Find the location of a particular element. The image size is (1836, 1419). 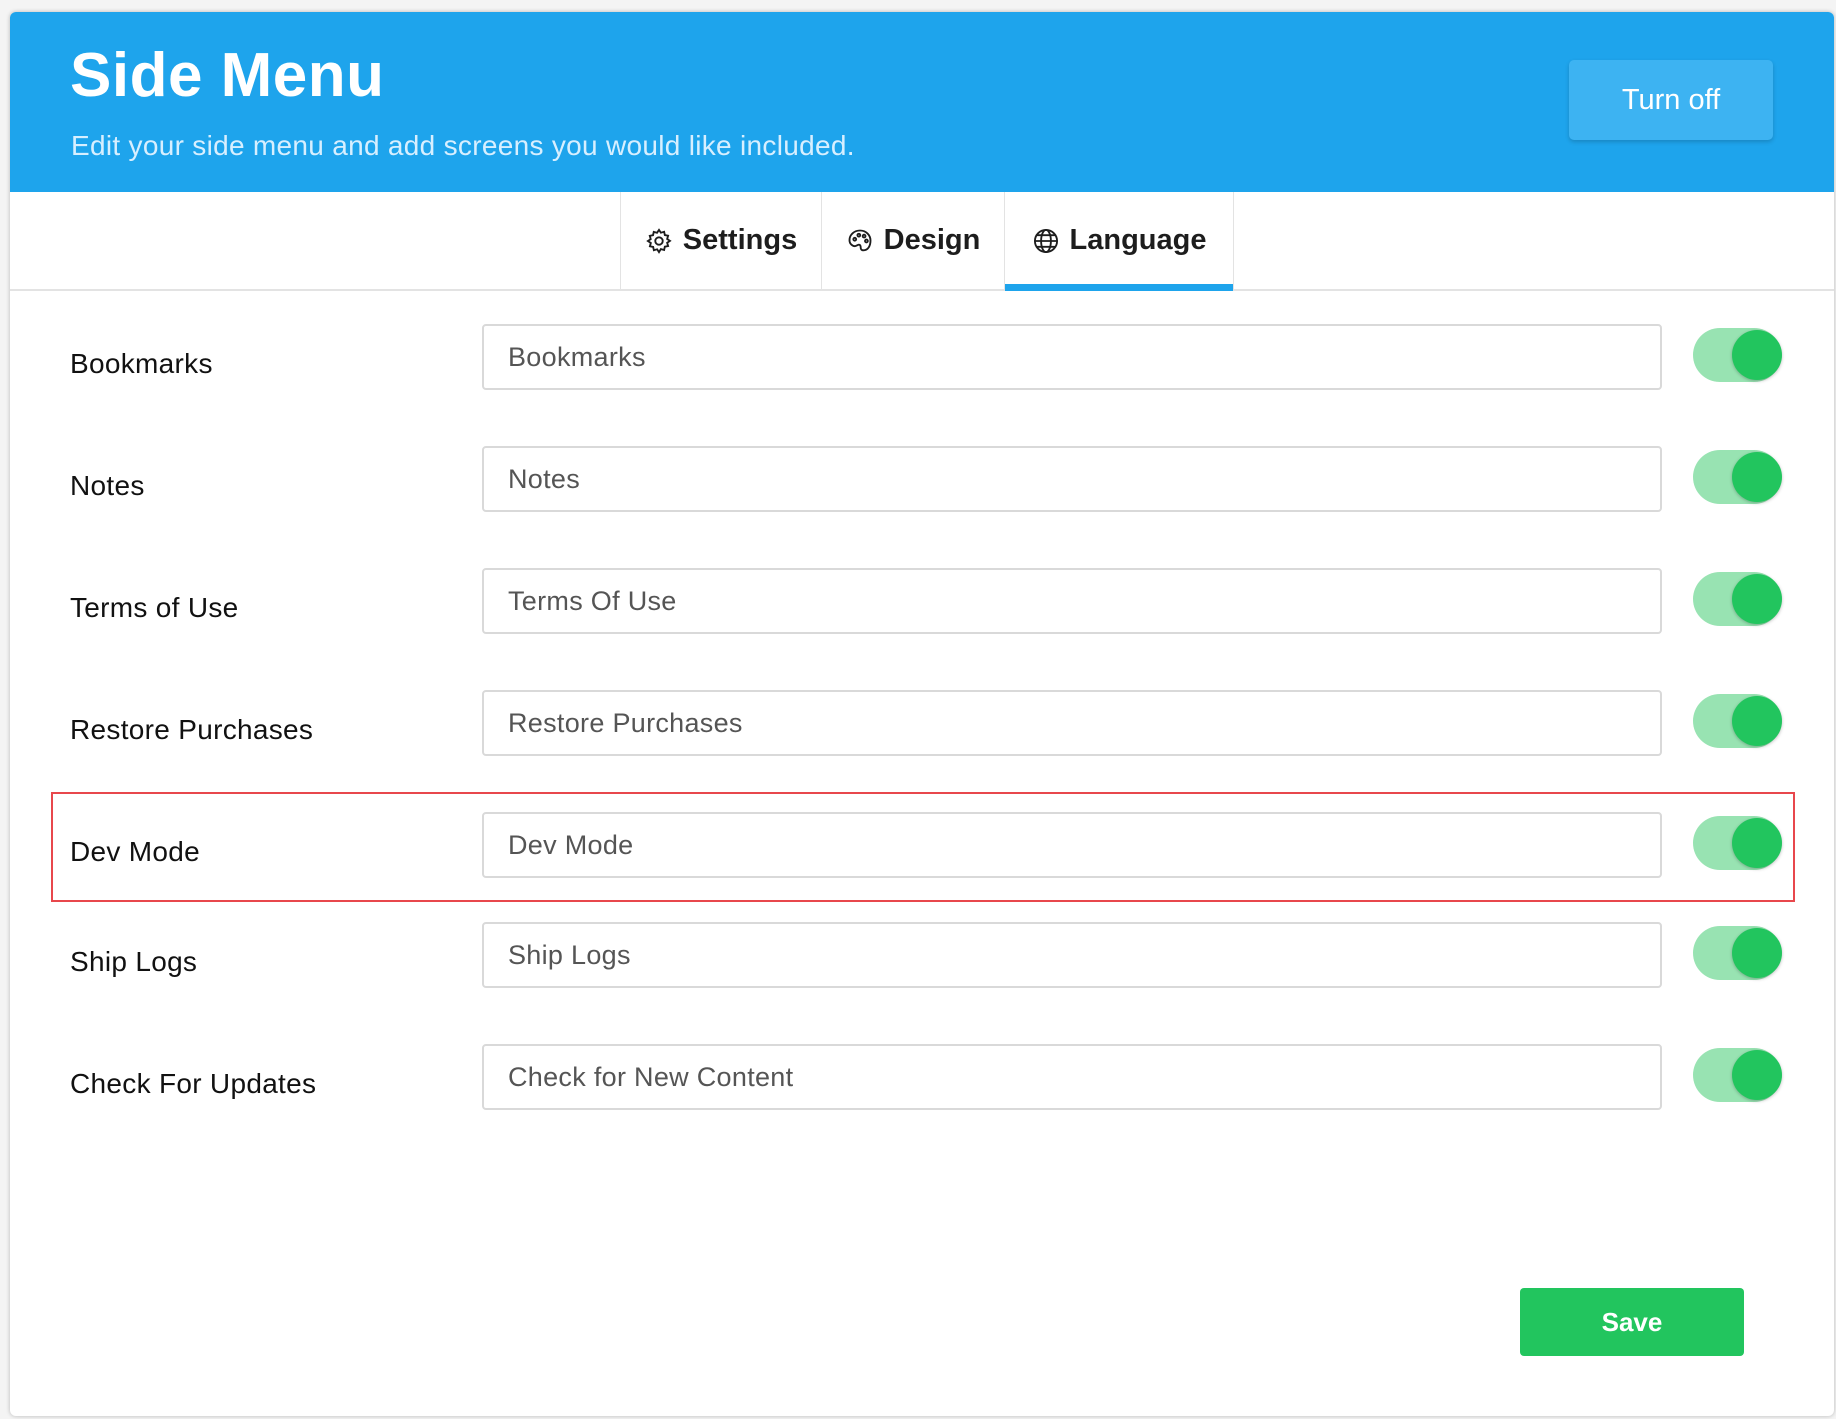

dev-mode-toggle is located at coordinates (1737, 843).